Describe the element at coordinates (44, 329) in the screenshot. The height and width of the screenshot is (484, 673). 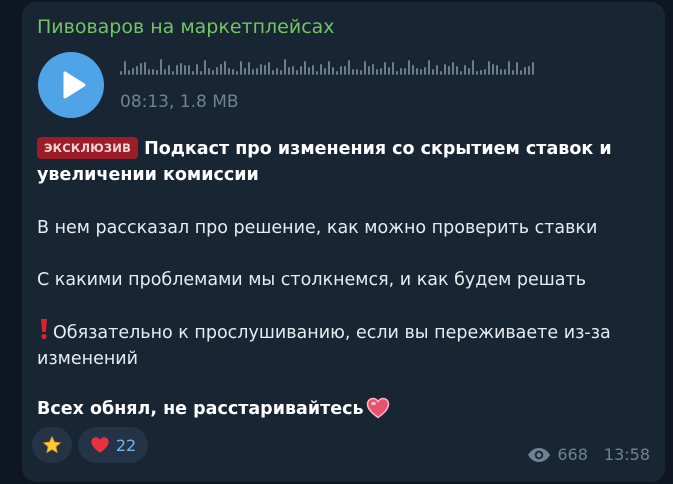
I see `exclamation-icon` at that location.